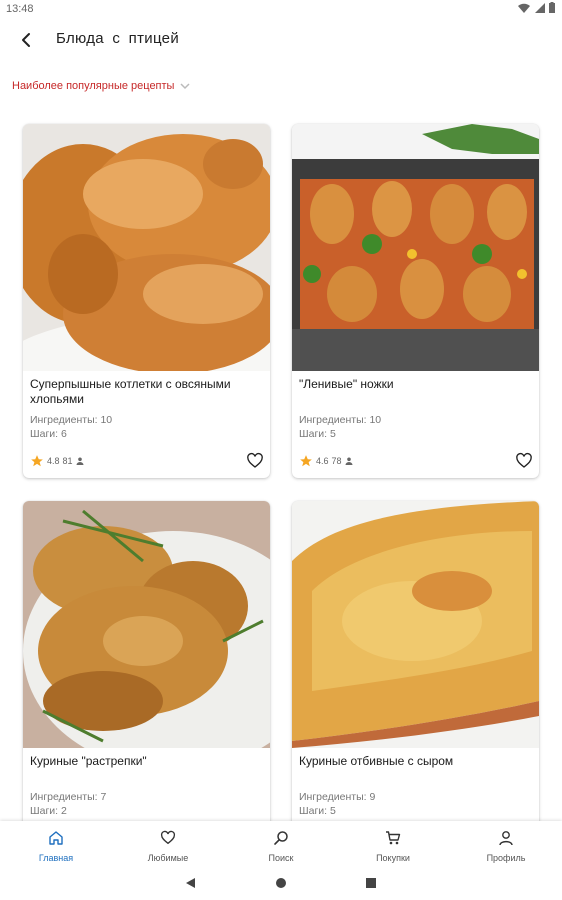 This screenshot has height=900, width=562. What do you see at coordinates (53, 461) in the screenshot?
I see `rating-value: 4.8` at bounding box center [53, 461].